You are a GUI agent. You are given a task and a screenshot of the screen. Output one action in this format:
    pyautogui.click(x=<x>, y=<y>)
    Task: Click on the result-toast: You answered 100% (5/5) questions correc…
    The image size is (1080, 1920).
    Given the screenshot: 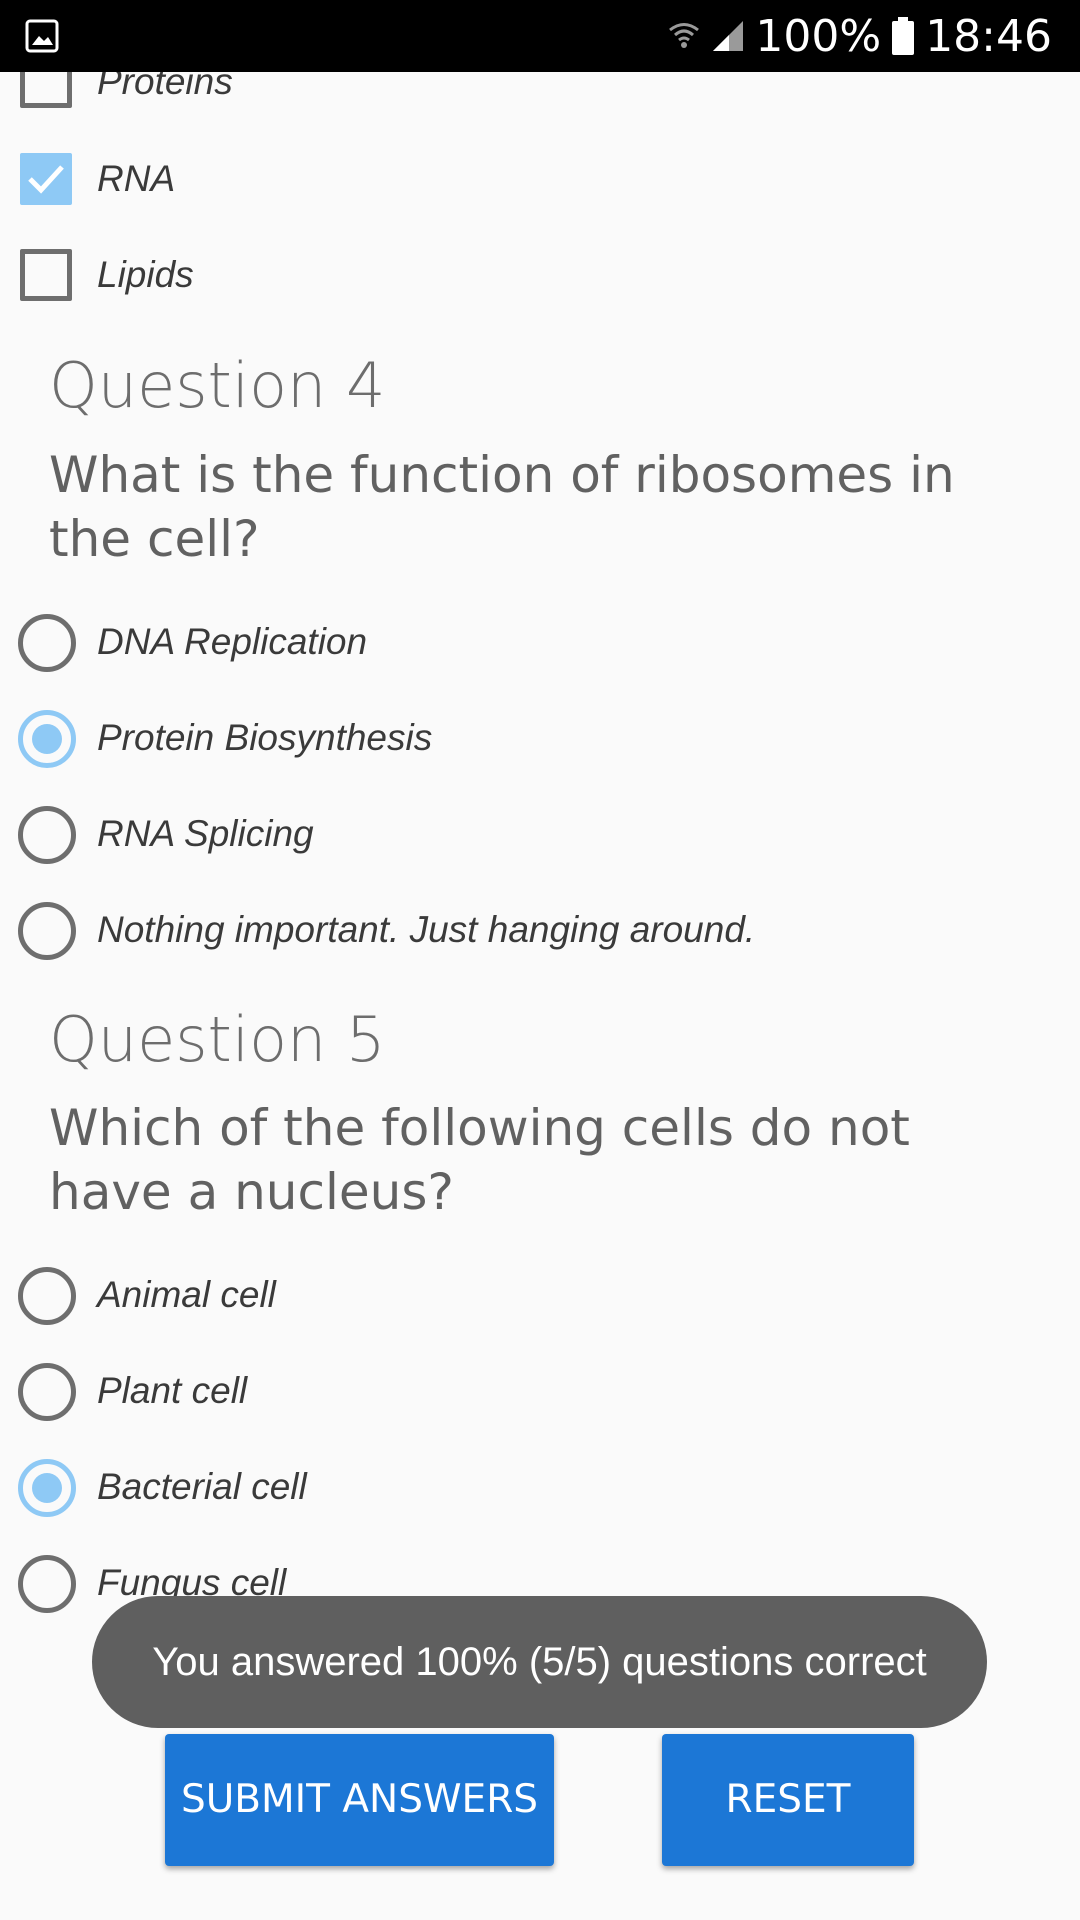 What is the action you would take?
    pyautogui.click(x=539, y=1662)
    